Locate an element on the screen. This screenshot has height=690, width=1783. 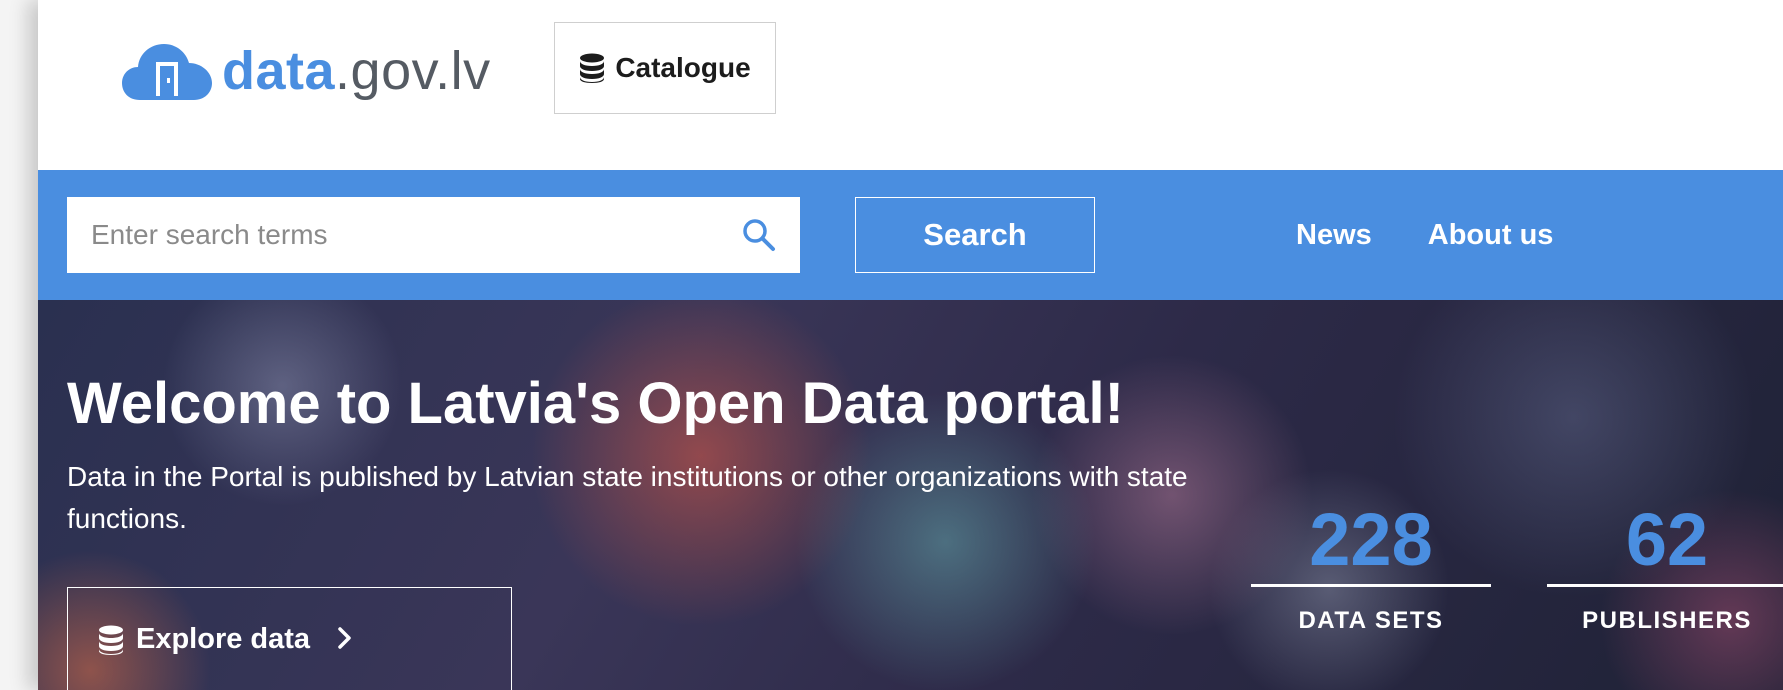
site-logo: data.gov.lv is located at coordinates (306, 71).